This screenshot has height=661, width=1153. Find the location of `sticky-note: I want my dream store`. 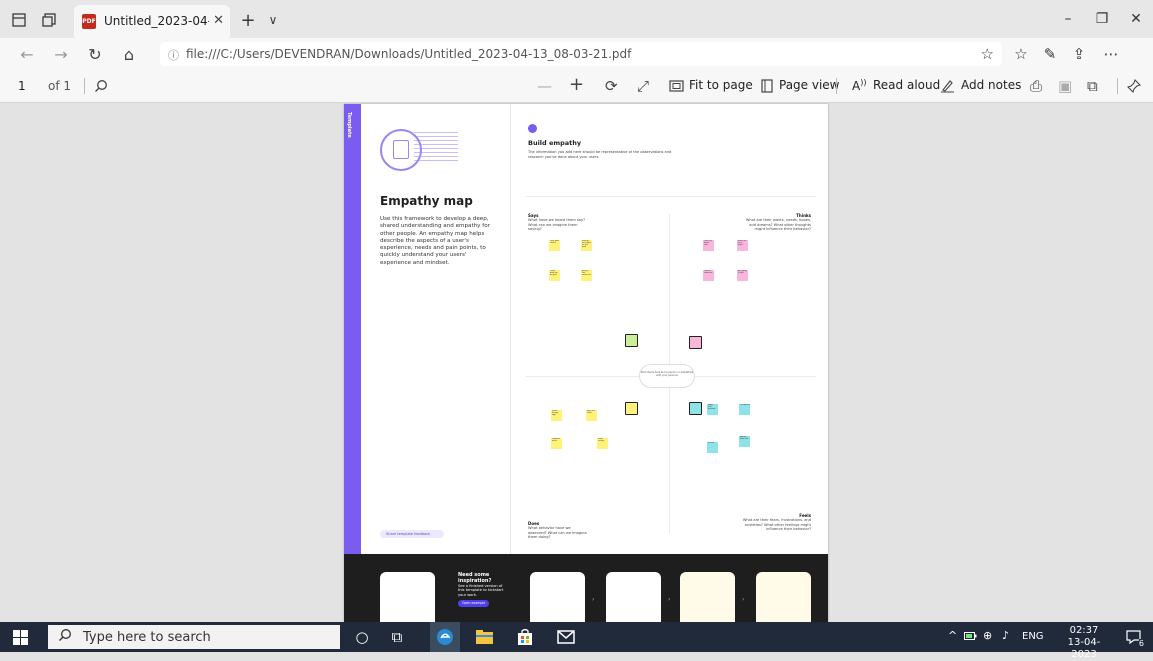

sticky-note: I want my dream store is located at coordinates (708, 245).